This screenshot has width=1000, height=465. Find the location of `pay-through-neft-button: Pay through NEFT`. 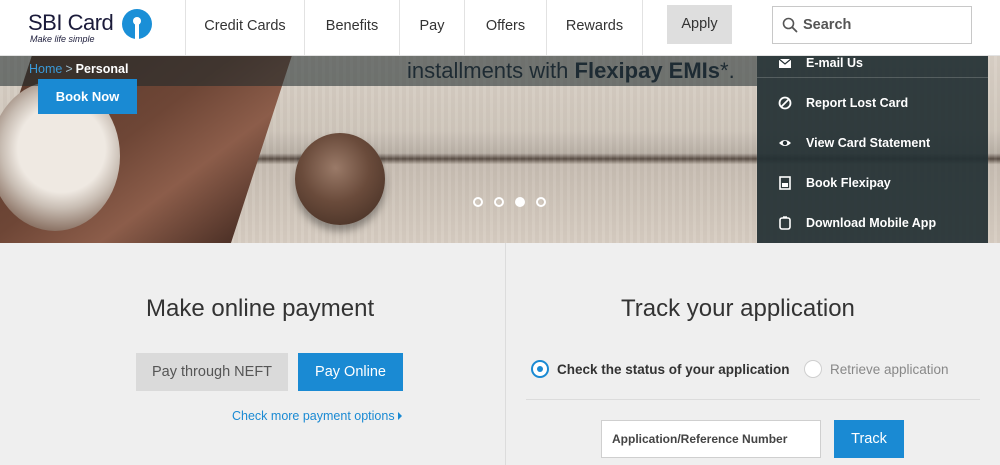

pay-through-neft-button: Pay through NEFT is located at coordinates (212, 372).